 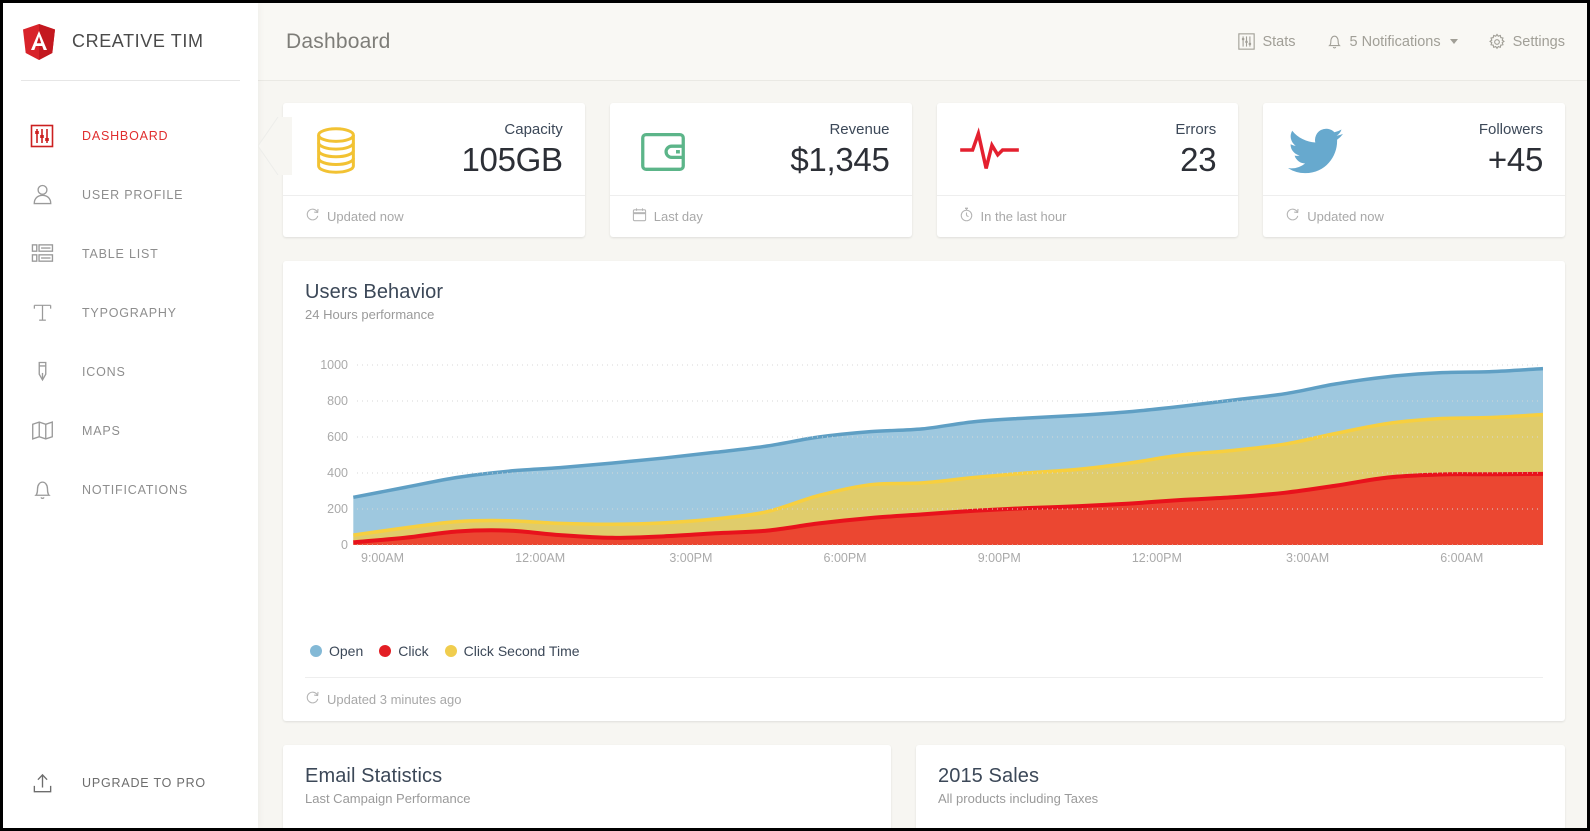 What do you see at coordinates (990, 151) in the screenshot?
I see `pulse-icon` at bounding box center [990, 151].